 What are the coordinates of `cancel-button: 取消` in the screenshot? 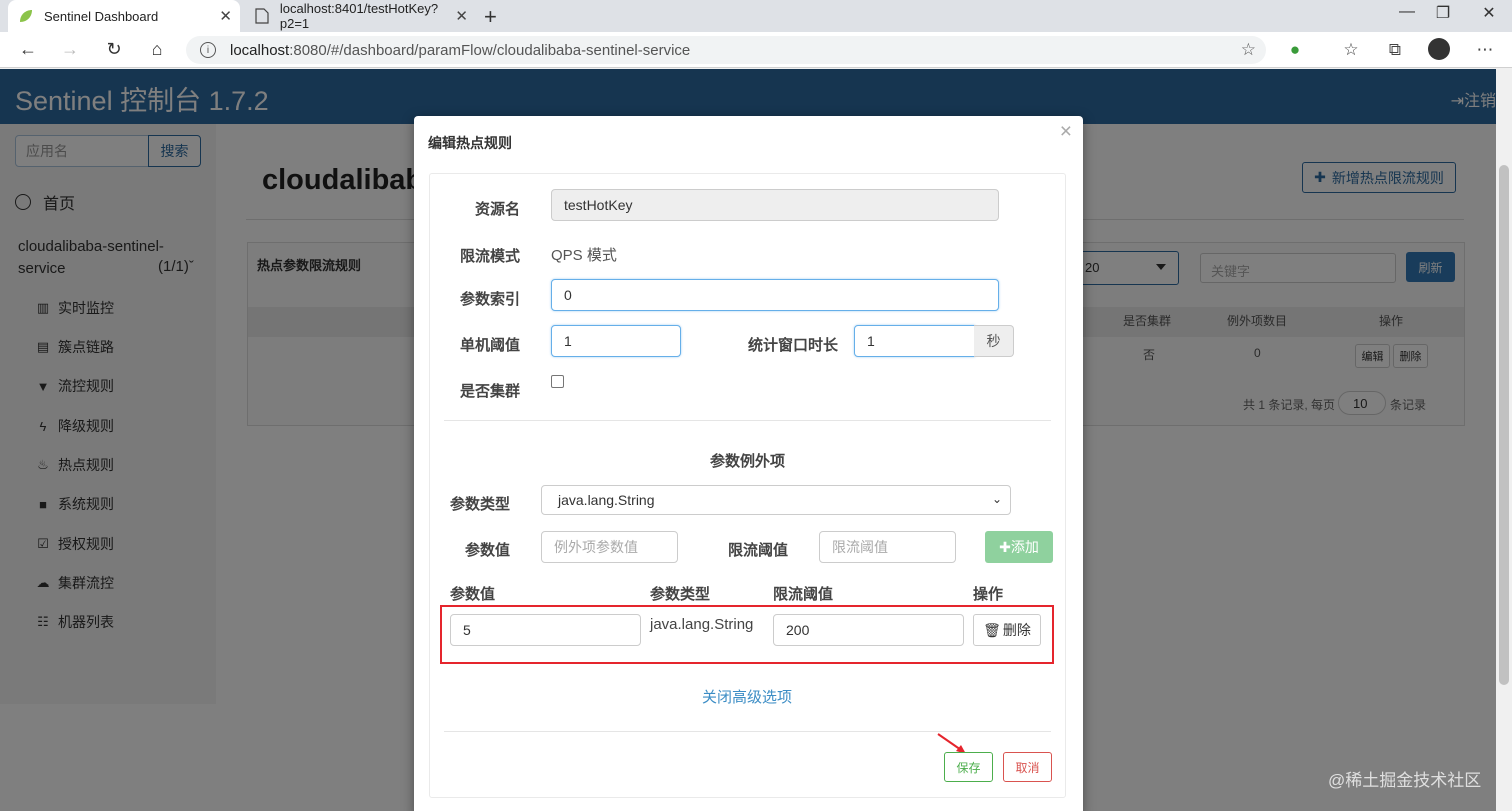 It's located at (1027, 767).